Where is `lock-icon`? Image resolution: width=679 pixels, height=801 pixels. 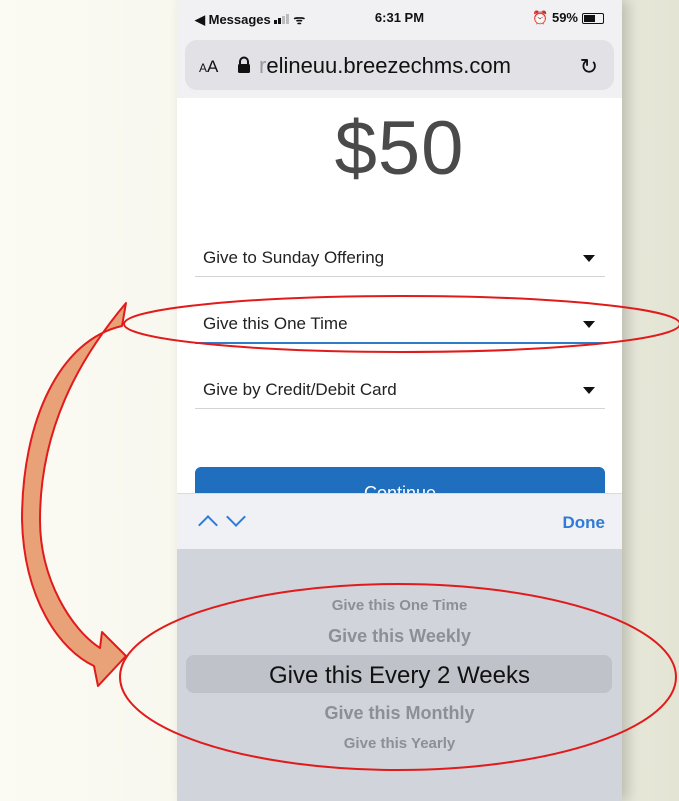
lock-icon is located at coordinates (244, 64).